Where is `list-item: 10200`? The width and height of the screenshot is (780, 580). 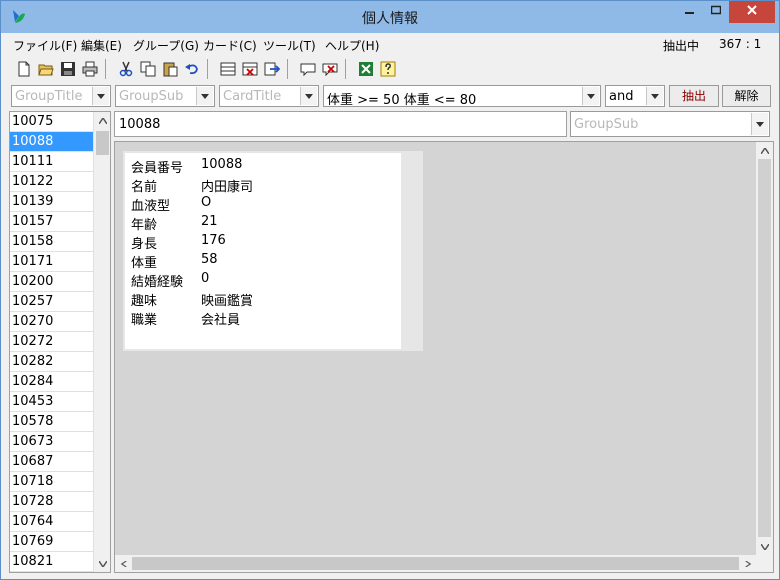 list-item: 10200 is located at coordinates (52, 282).